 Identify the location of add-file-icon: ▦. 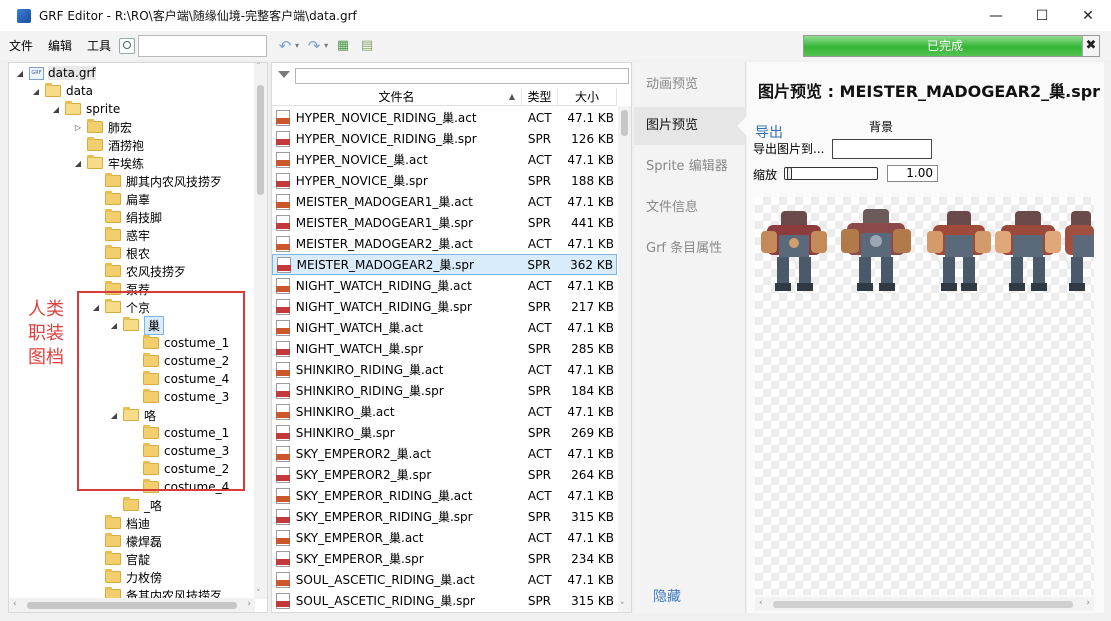
(343, 46).